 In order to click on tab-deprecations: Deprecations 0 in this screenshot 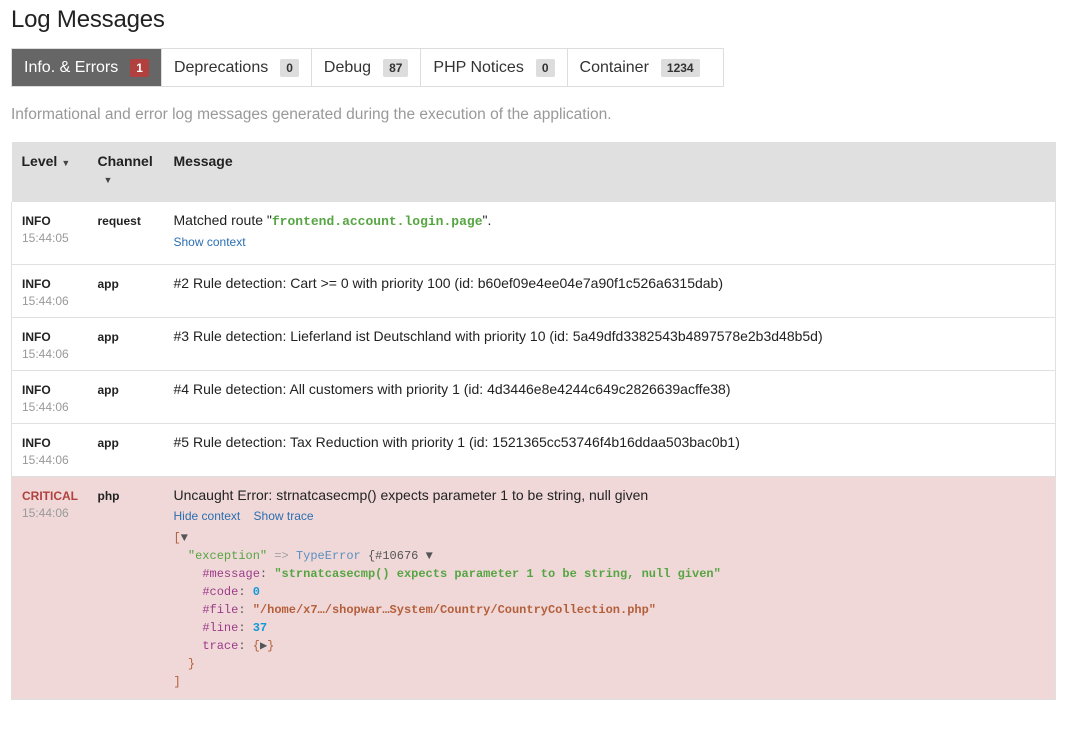, I will do `click(237, 67)`.